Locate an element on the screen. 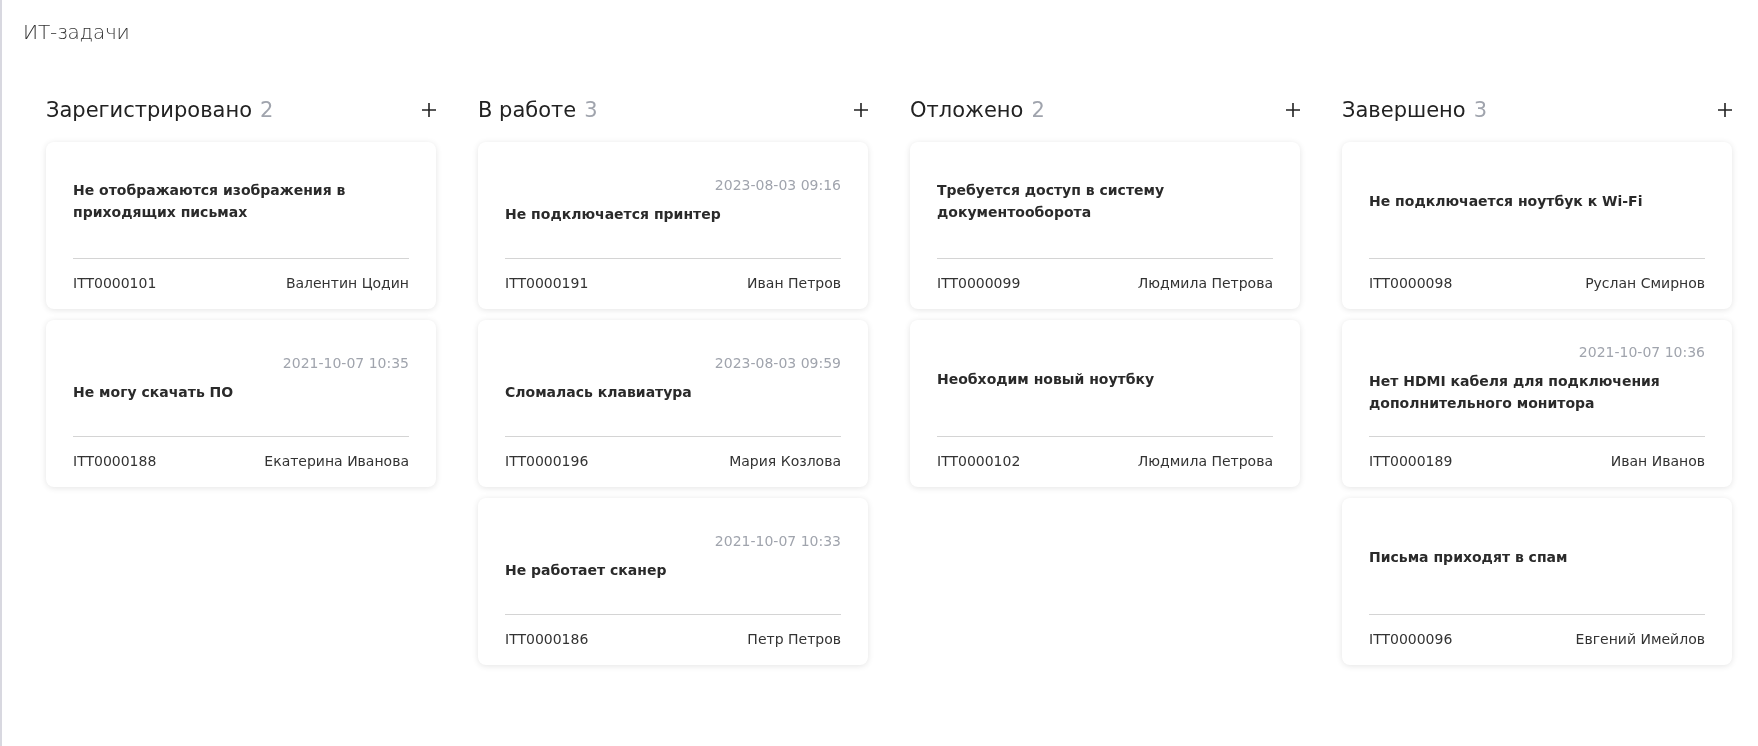 The image size is (1758, 746). task-number: ITT0000191 is located at coordinates (547, 283).